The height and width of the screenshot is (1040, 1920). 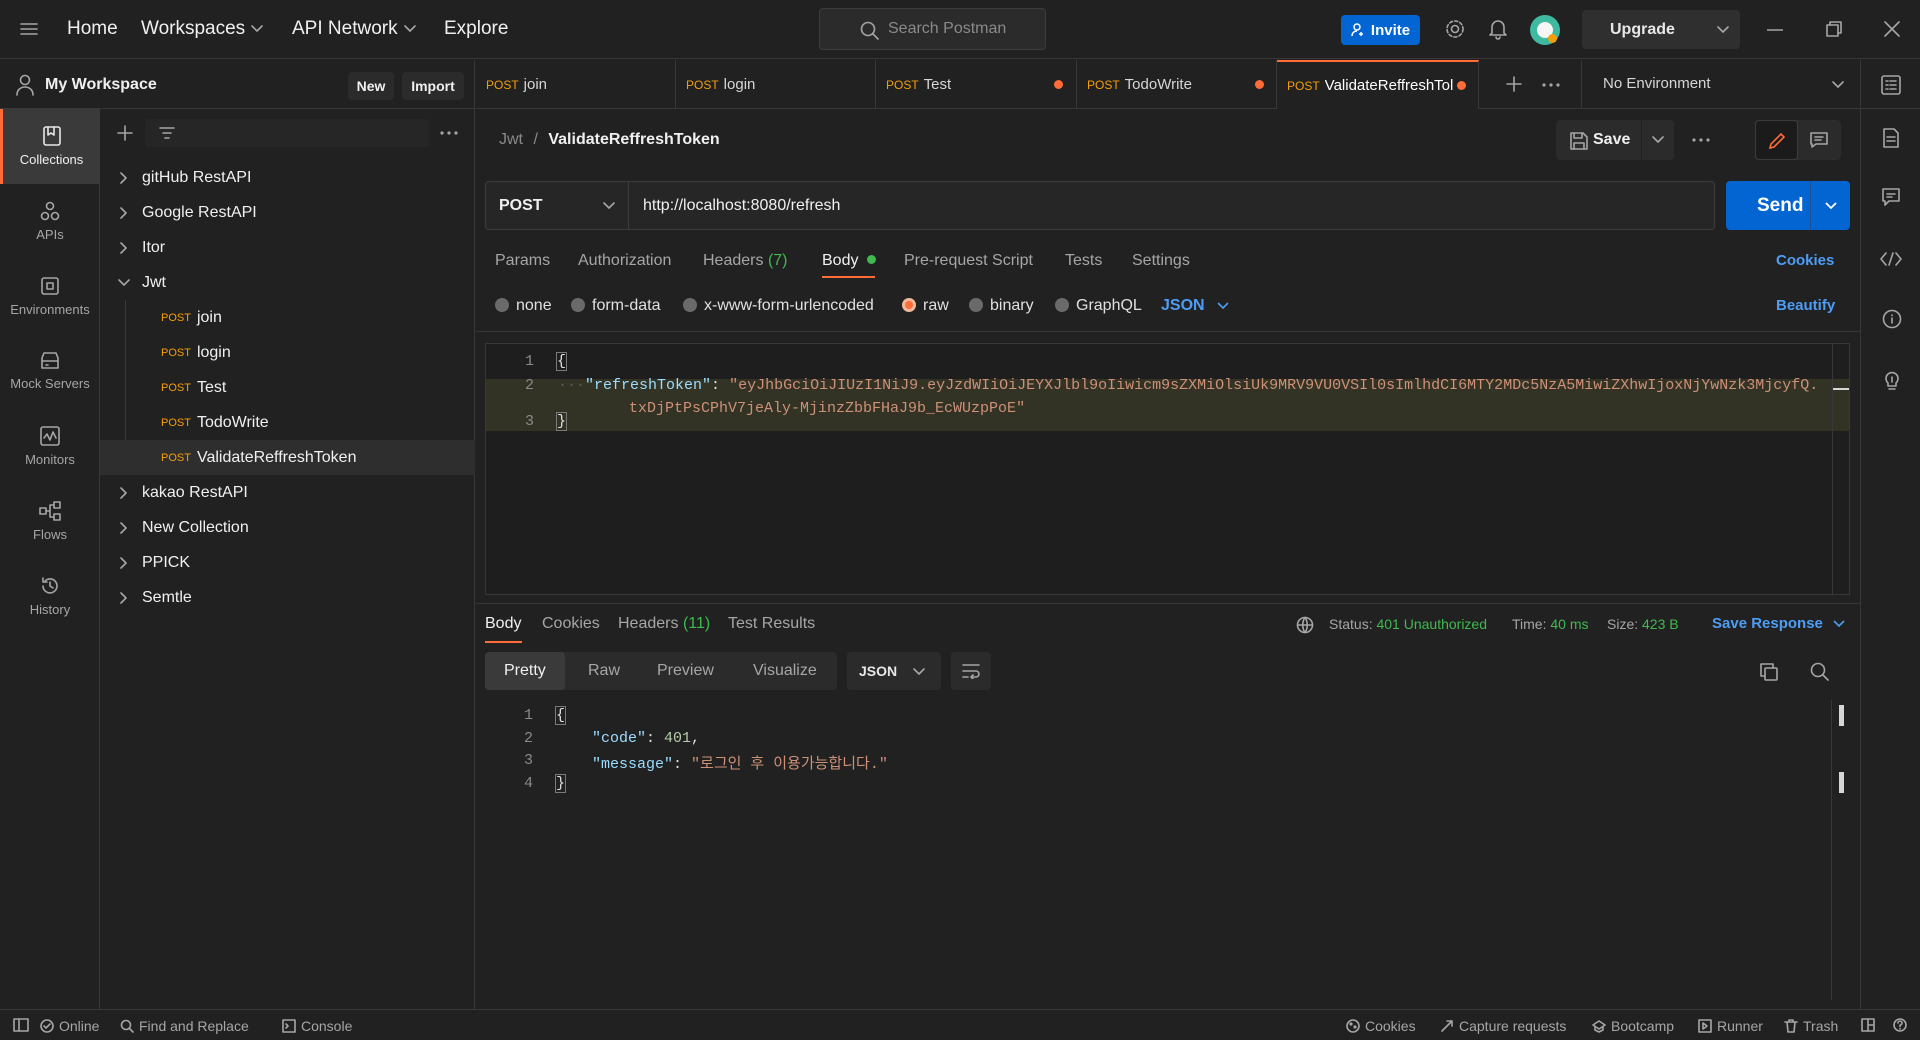 I want to click on filter-input, so click(x=287, y=133).